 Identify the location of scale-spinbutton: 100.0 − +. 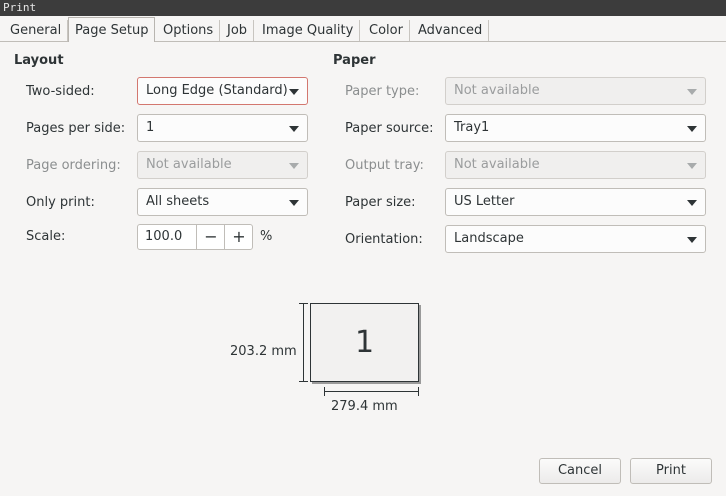
(195, 237).